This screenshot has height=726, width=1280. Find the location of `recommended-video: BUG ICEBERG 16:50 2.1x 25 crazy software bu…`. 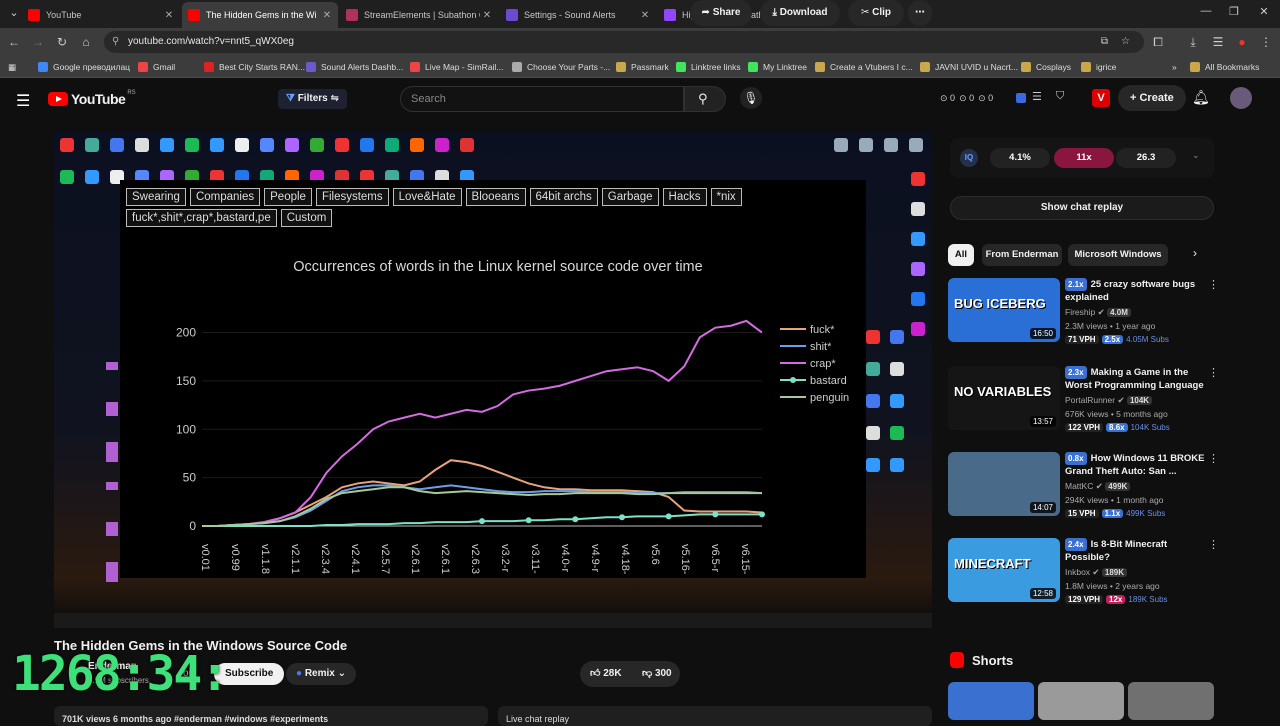

recommended-video: BUG ICEBERG 16:50 2.1x 25 crazy software bu… is located at coordinates (1084, 314).